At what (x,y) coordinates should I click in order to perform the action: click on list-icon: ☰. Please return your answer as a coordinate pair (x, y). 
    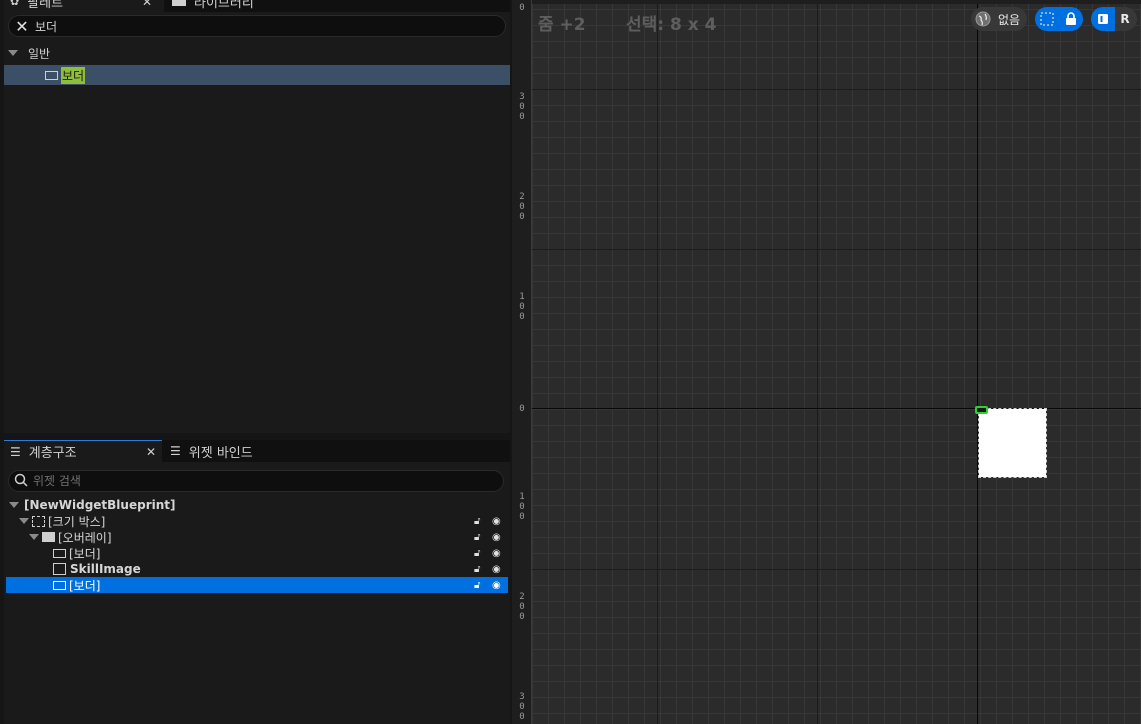
    Looking at the image, I should click on (175, 451).